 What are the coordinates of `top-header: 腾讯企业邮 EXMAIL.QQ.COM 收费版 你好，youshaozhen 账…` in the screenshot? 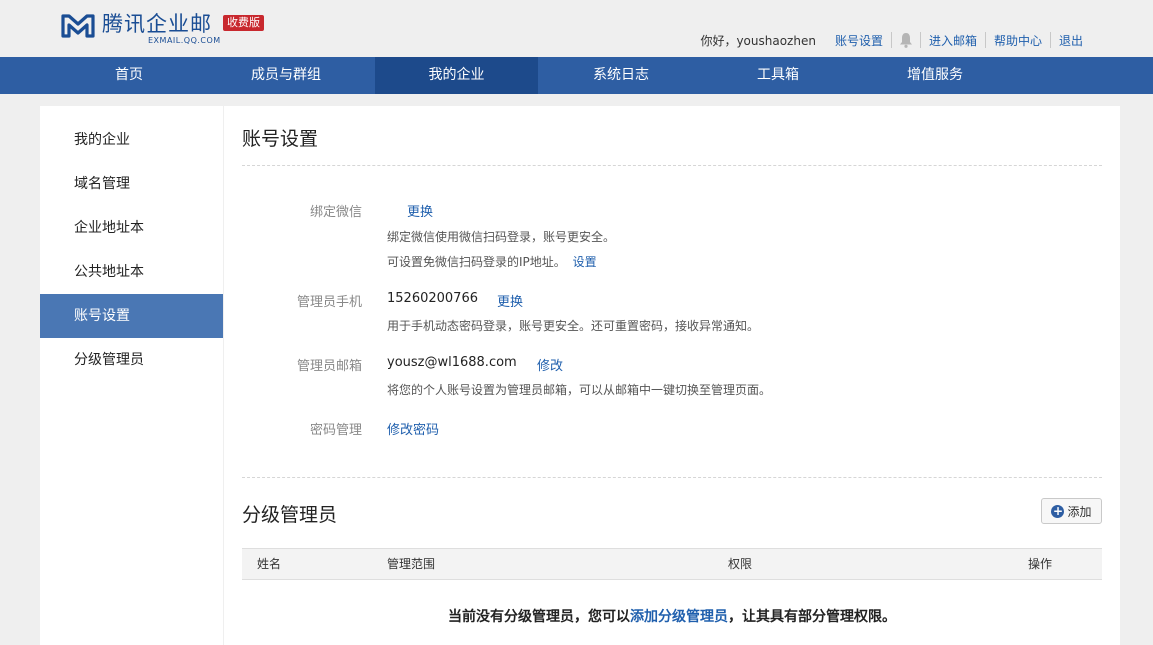 It's located at (576, 28).